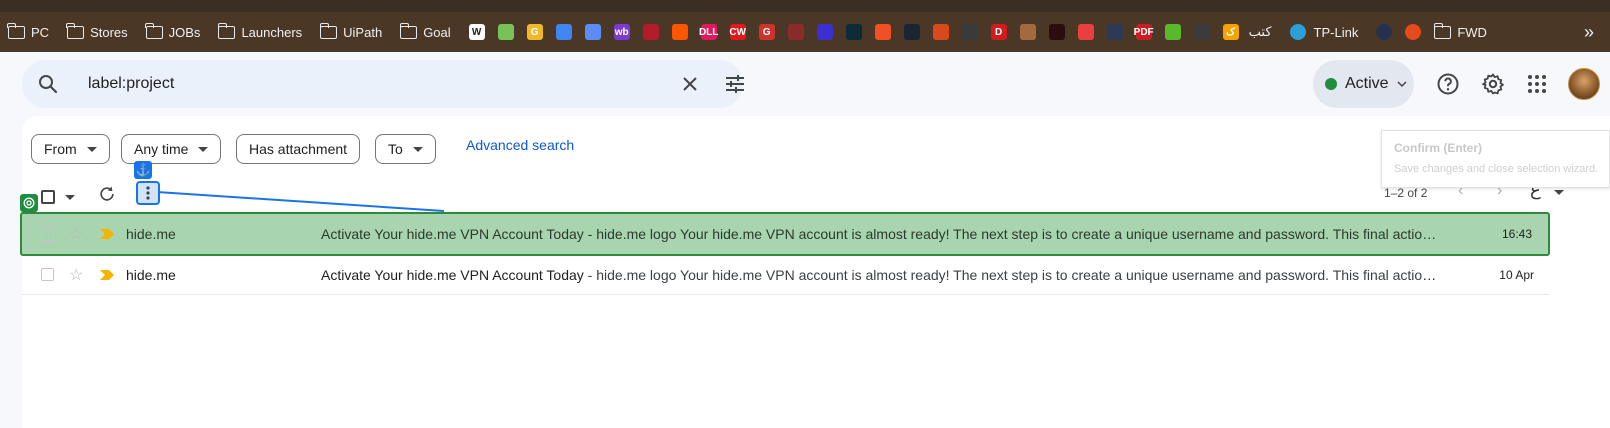  Describe the element at coordinates (425, 31) in the screenshot. I see `bookmark-folder-goal: Goal` at that location.